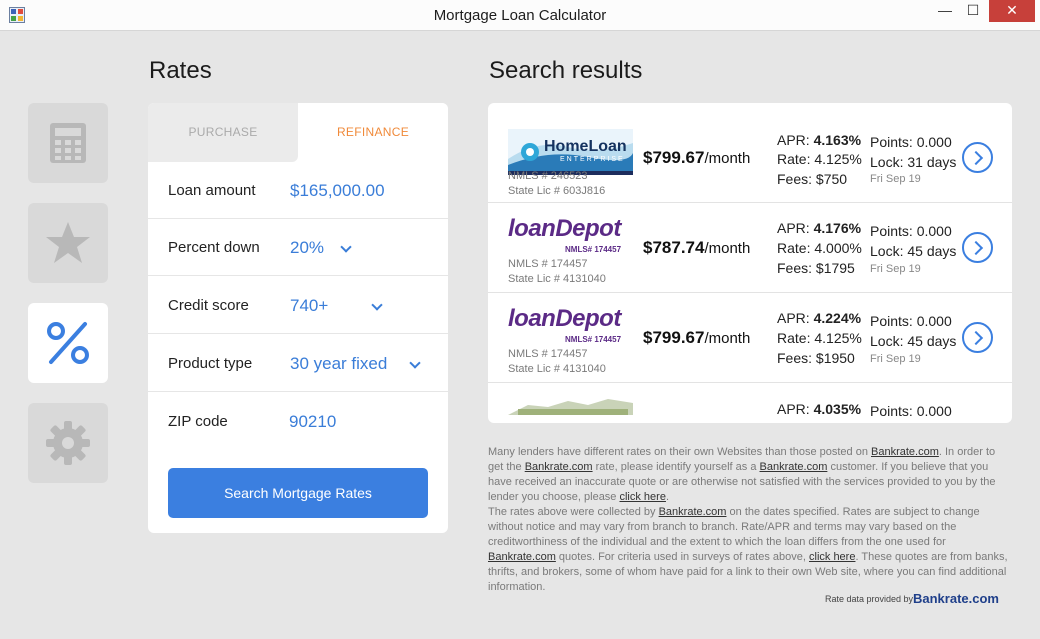  Describe the element at coordinates (338, 363) in the screenshot. I see `product-type-select: 30 year fixed` at that location.